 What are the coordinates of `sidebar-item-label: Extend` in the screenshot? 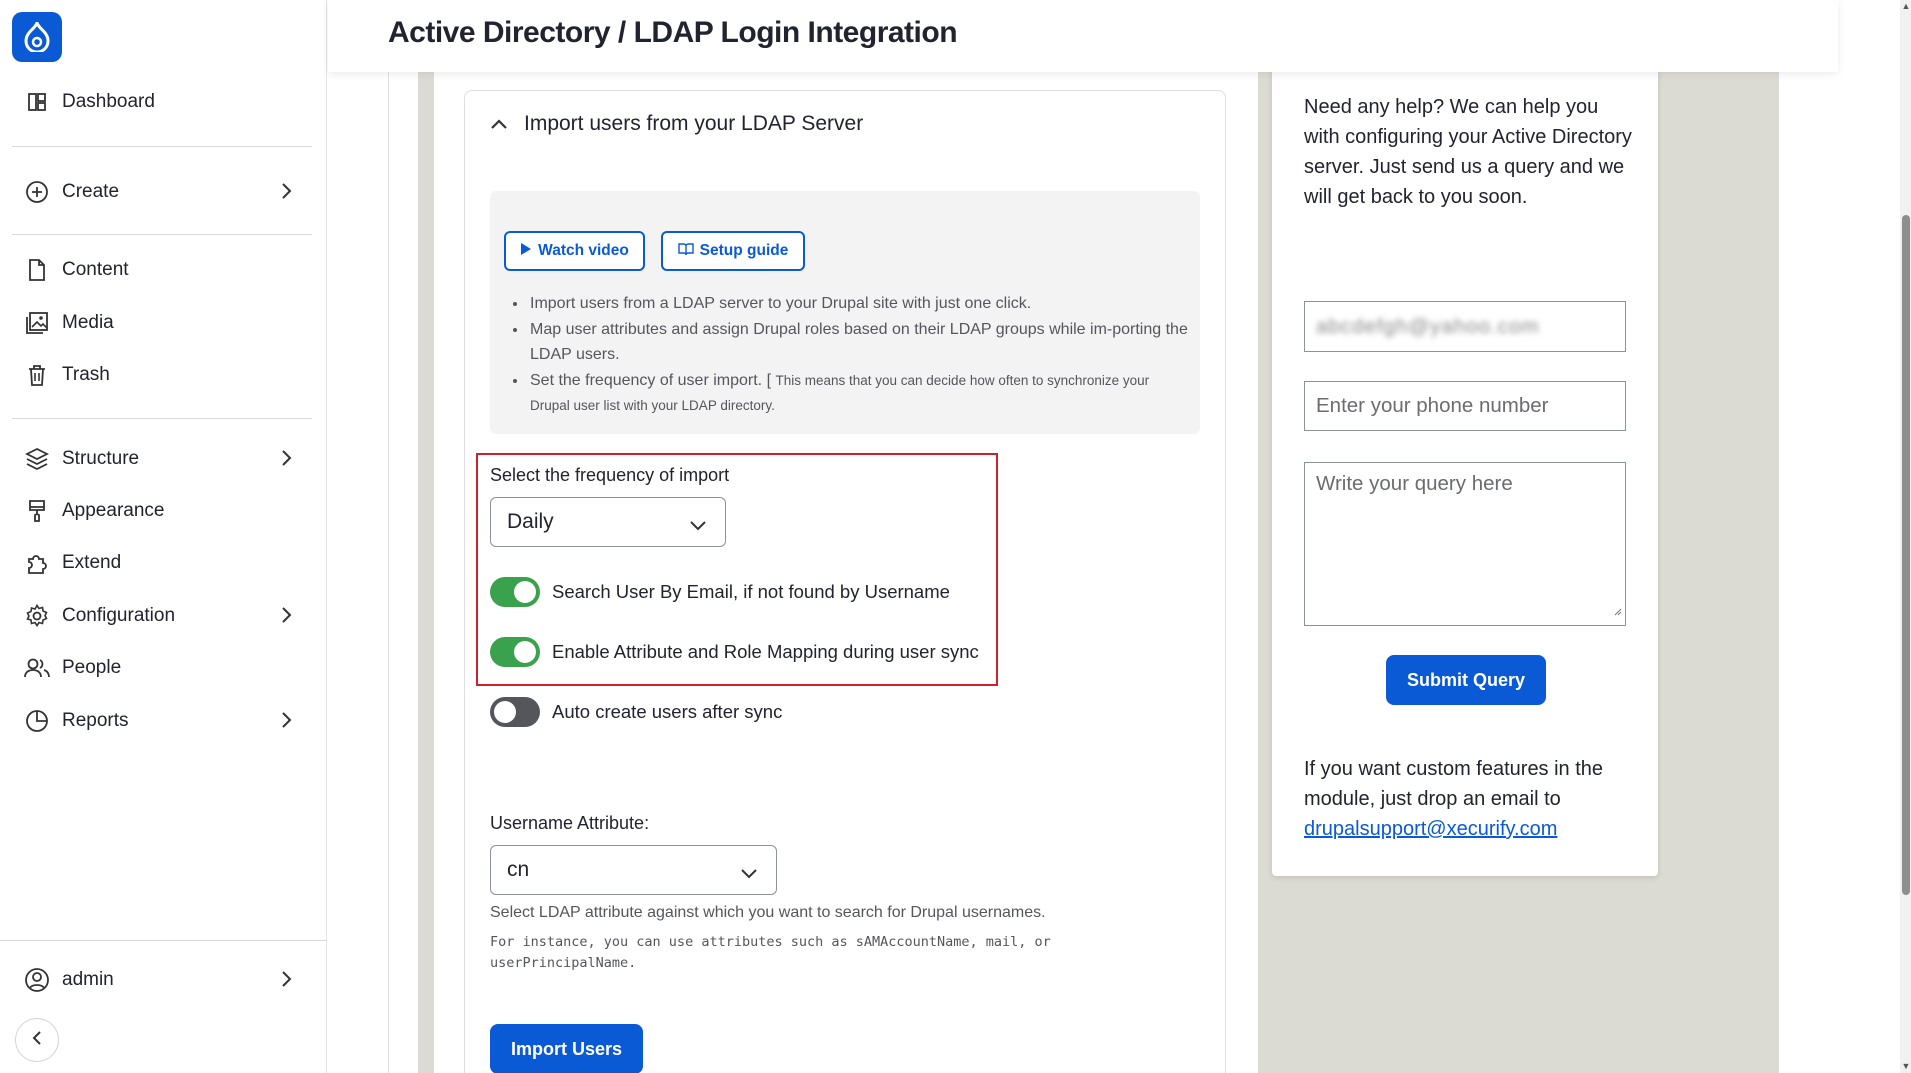 It's located at (92, 562).